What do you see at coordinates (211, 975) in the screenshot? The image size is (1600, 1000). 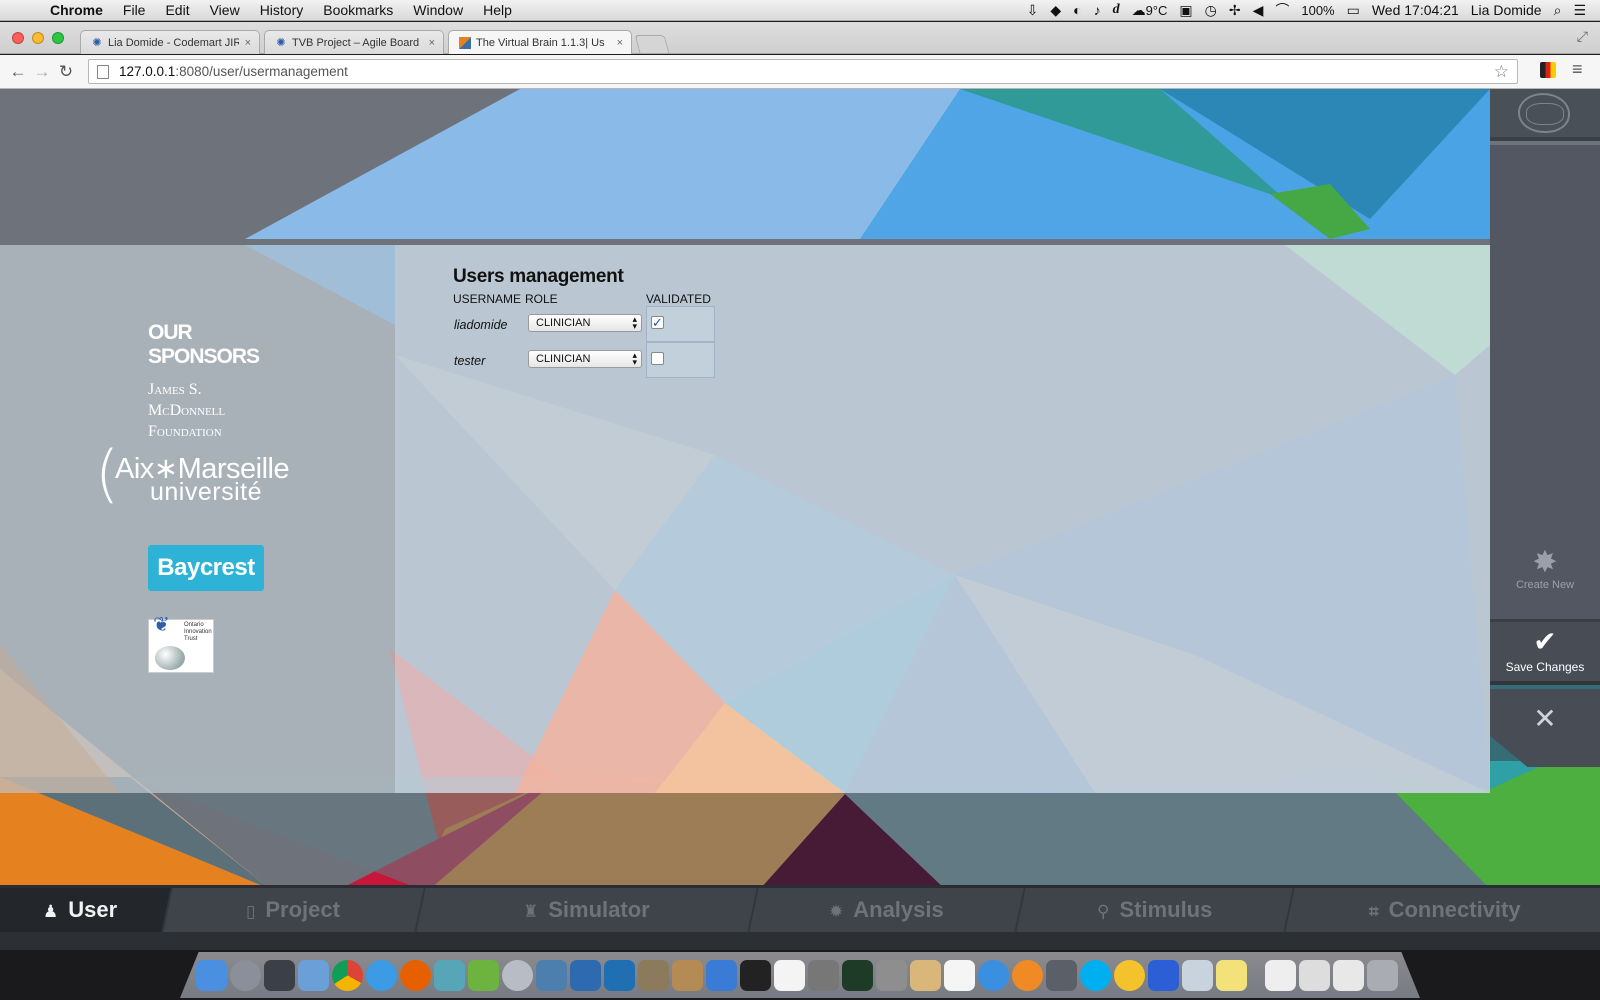 I see `finder-icon` at bounding box center [211, 975].